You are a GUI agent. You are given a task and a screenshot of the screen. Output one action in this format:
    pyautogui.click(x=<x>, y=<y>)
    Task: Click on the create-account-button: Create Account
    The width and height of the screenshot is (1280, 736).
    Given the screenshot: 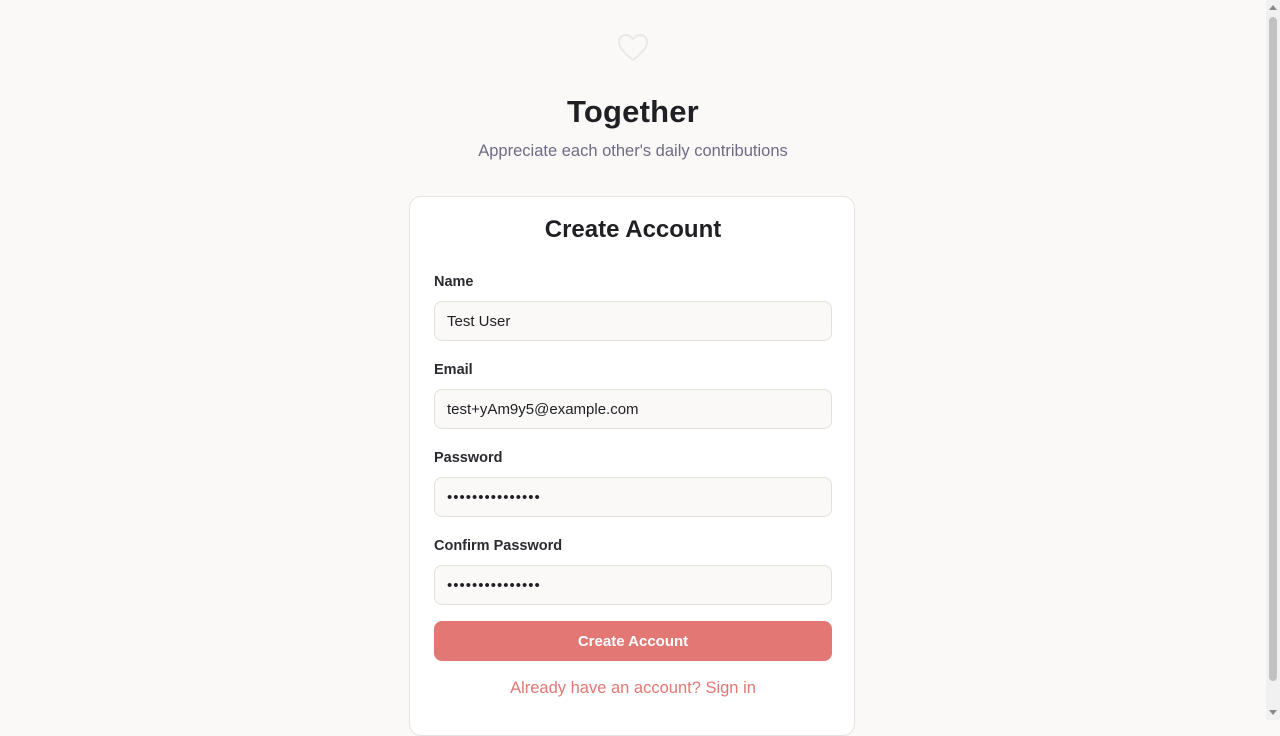 What is the action you would take?
    pyautogui.click(x=633, y=641)
    